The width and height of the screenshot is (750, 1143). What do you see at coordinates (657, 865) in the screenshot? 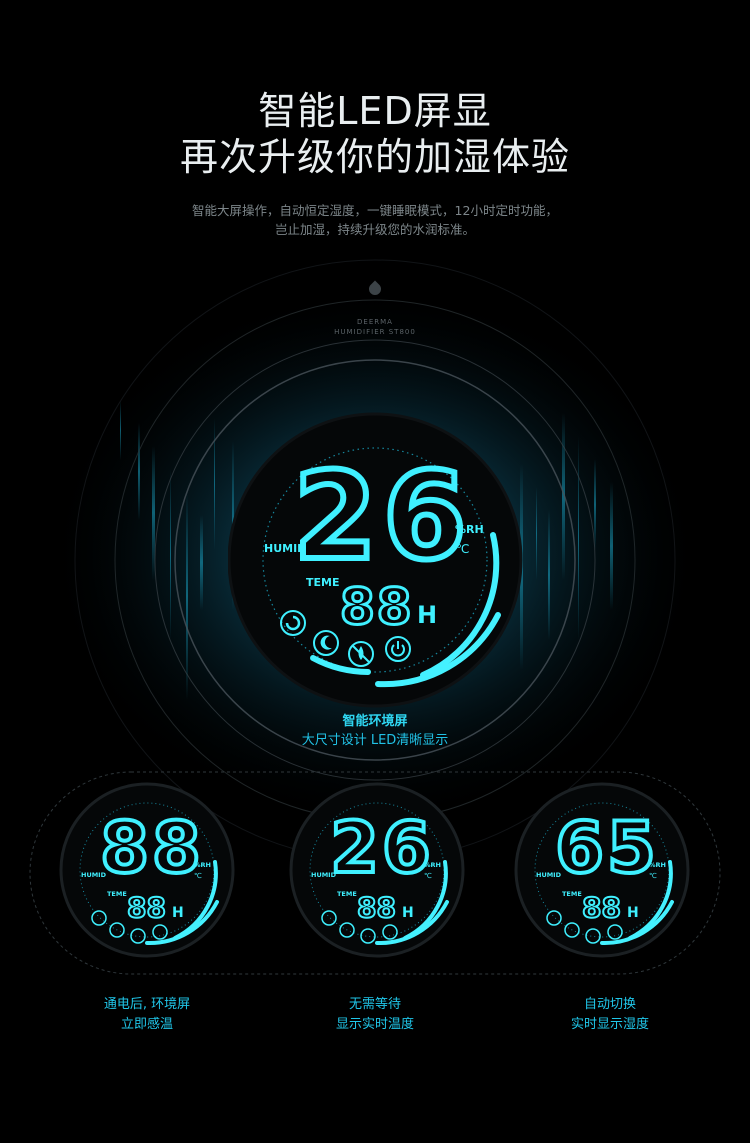
I see `variant-3-rh: %RH` at bounding box center [657, 865].